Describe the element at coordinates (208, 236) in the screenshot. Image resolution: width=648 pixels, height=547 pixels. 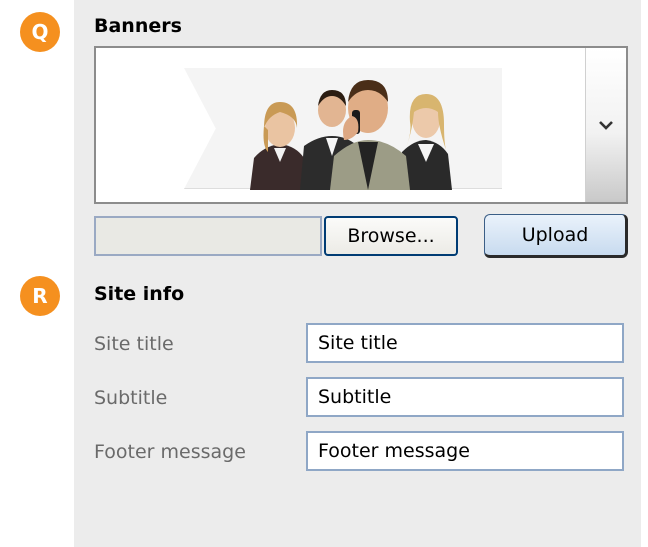
I see `file-path-input` at that location.